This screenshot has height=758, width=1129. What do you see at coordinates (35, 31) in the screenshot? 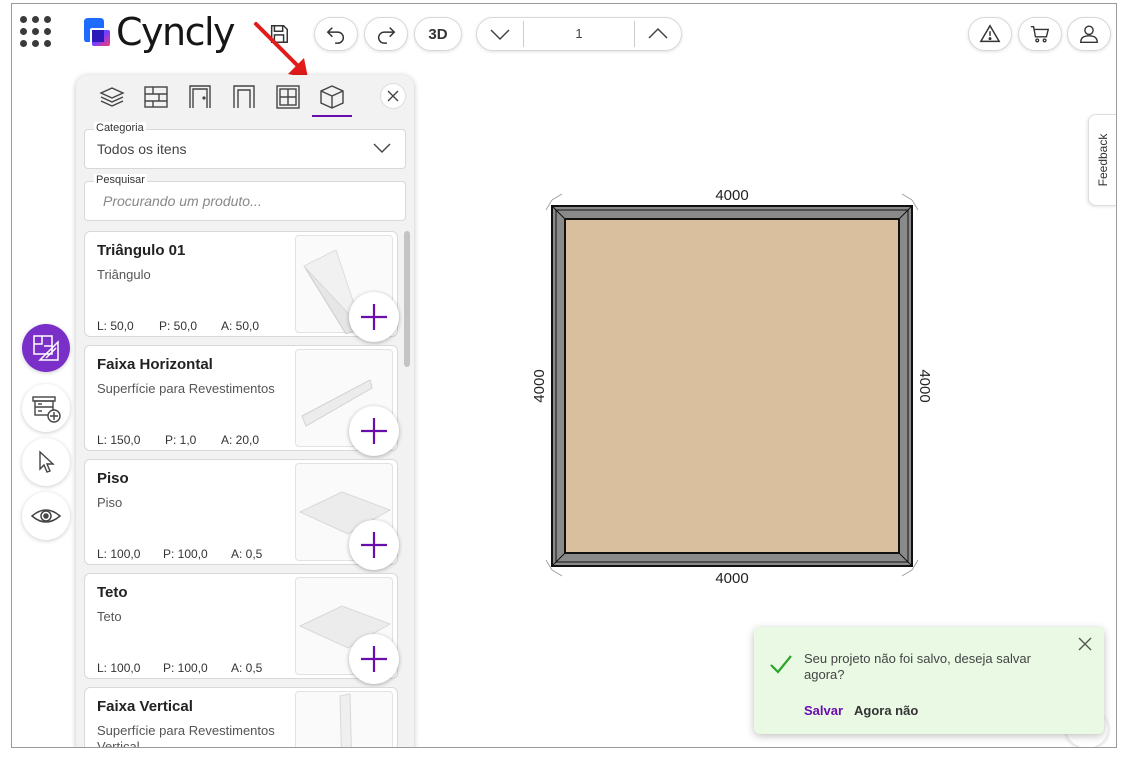
I see `apps-menu-icon` at bounding box center [35, 31].